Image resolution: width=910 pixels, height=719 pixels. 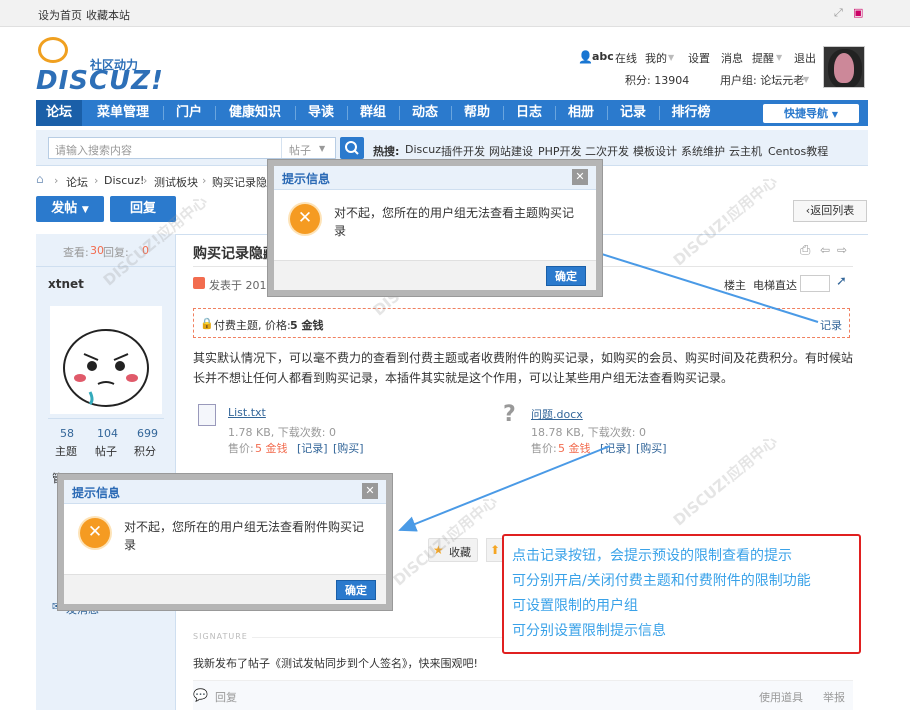 I want to click on attachment-meta: 18.78 KB, 下载次数: 0, so click(x=588, y=432).